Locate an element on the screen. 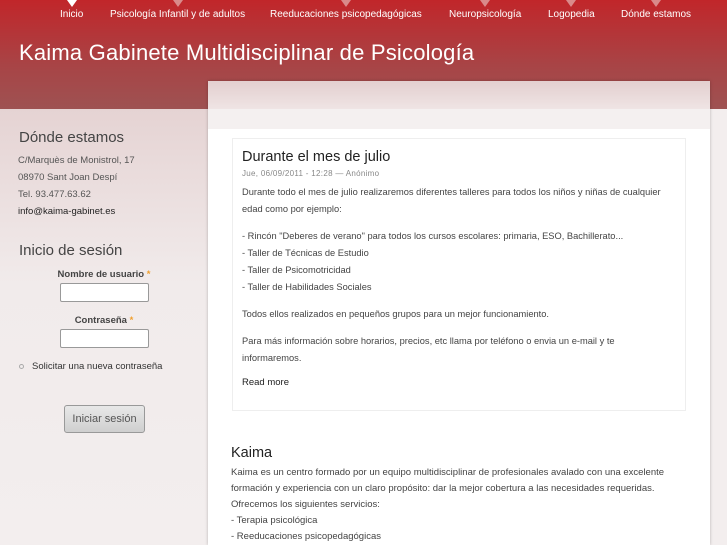 The image size is (727, 545). nav-logopedia: Logopedia is located at coordinates (571, 10).